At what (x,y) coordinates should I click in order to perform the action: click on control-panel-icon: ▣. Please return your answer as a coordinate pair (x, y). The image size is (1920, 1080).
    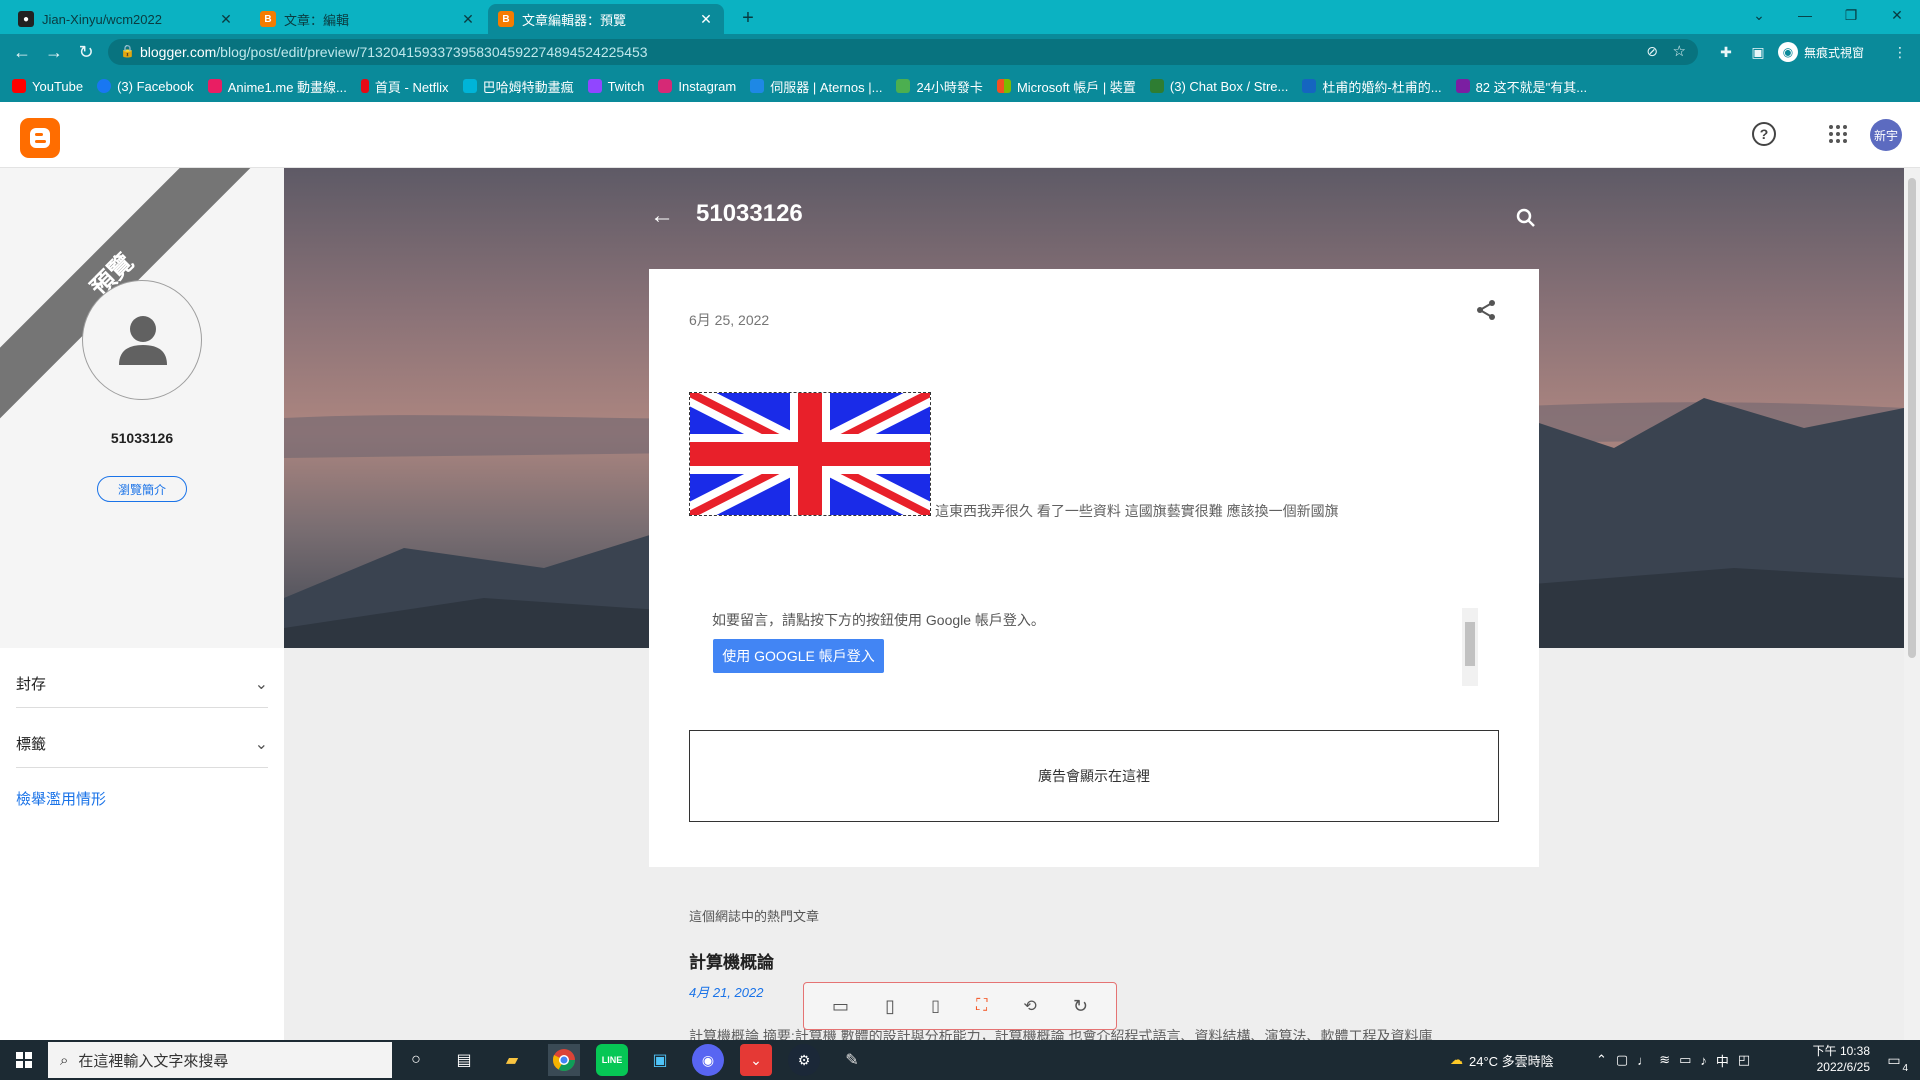
    Looking at the image, I should click on (660, 1060).